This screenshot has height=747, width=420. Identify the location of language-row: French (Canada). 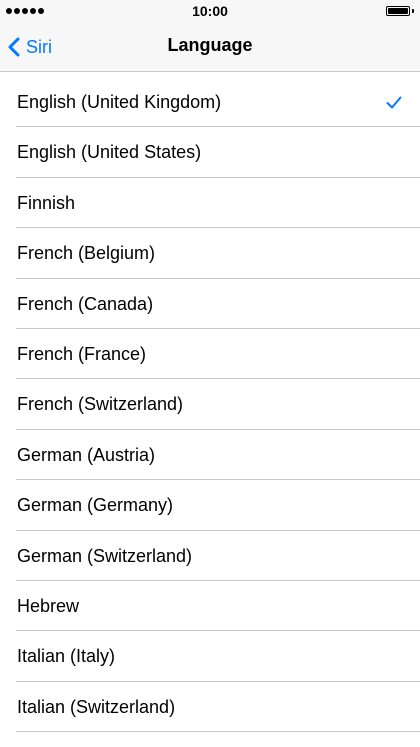
(210, 304).